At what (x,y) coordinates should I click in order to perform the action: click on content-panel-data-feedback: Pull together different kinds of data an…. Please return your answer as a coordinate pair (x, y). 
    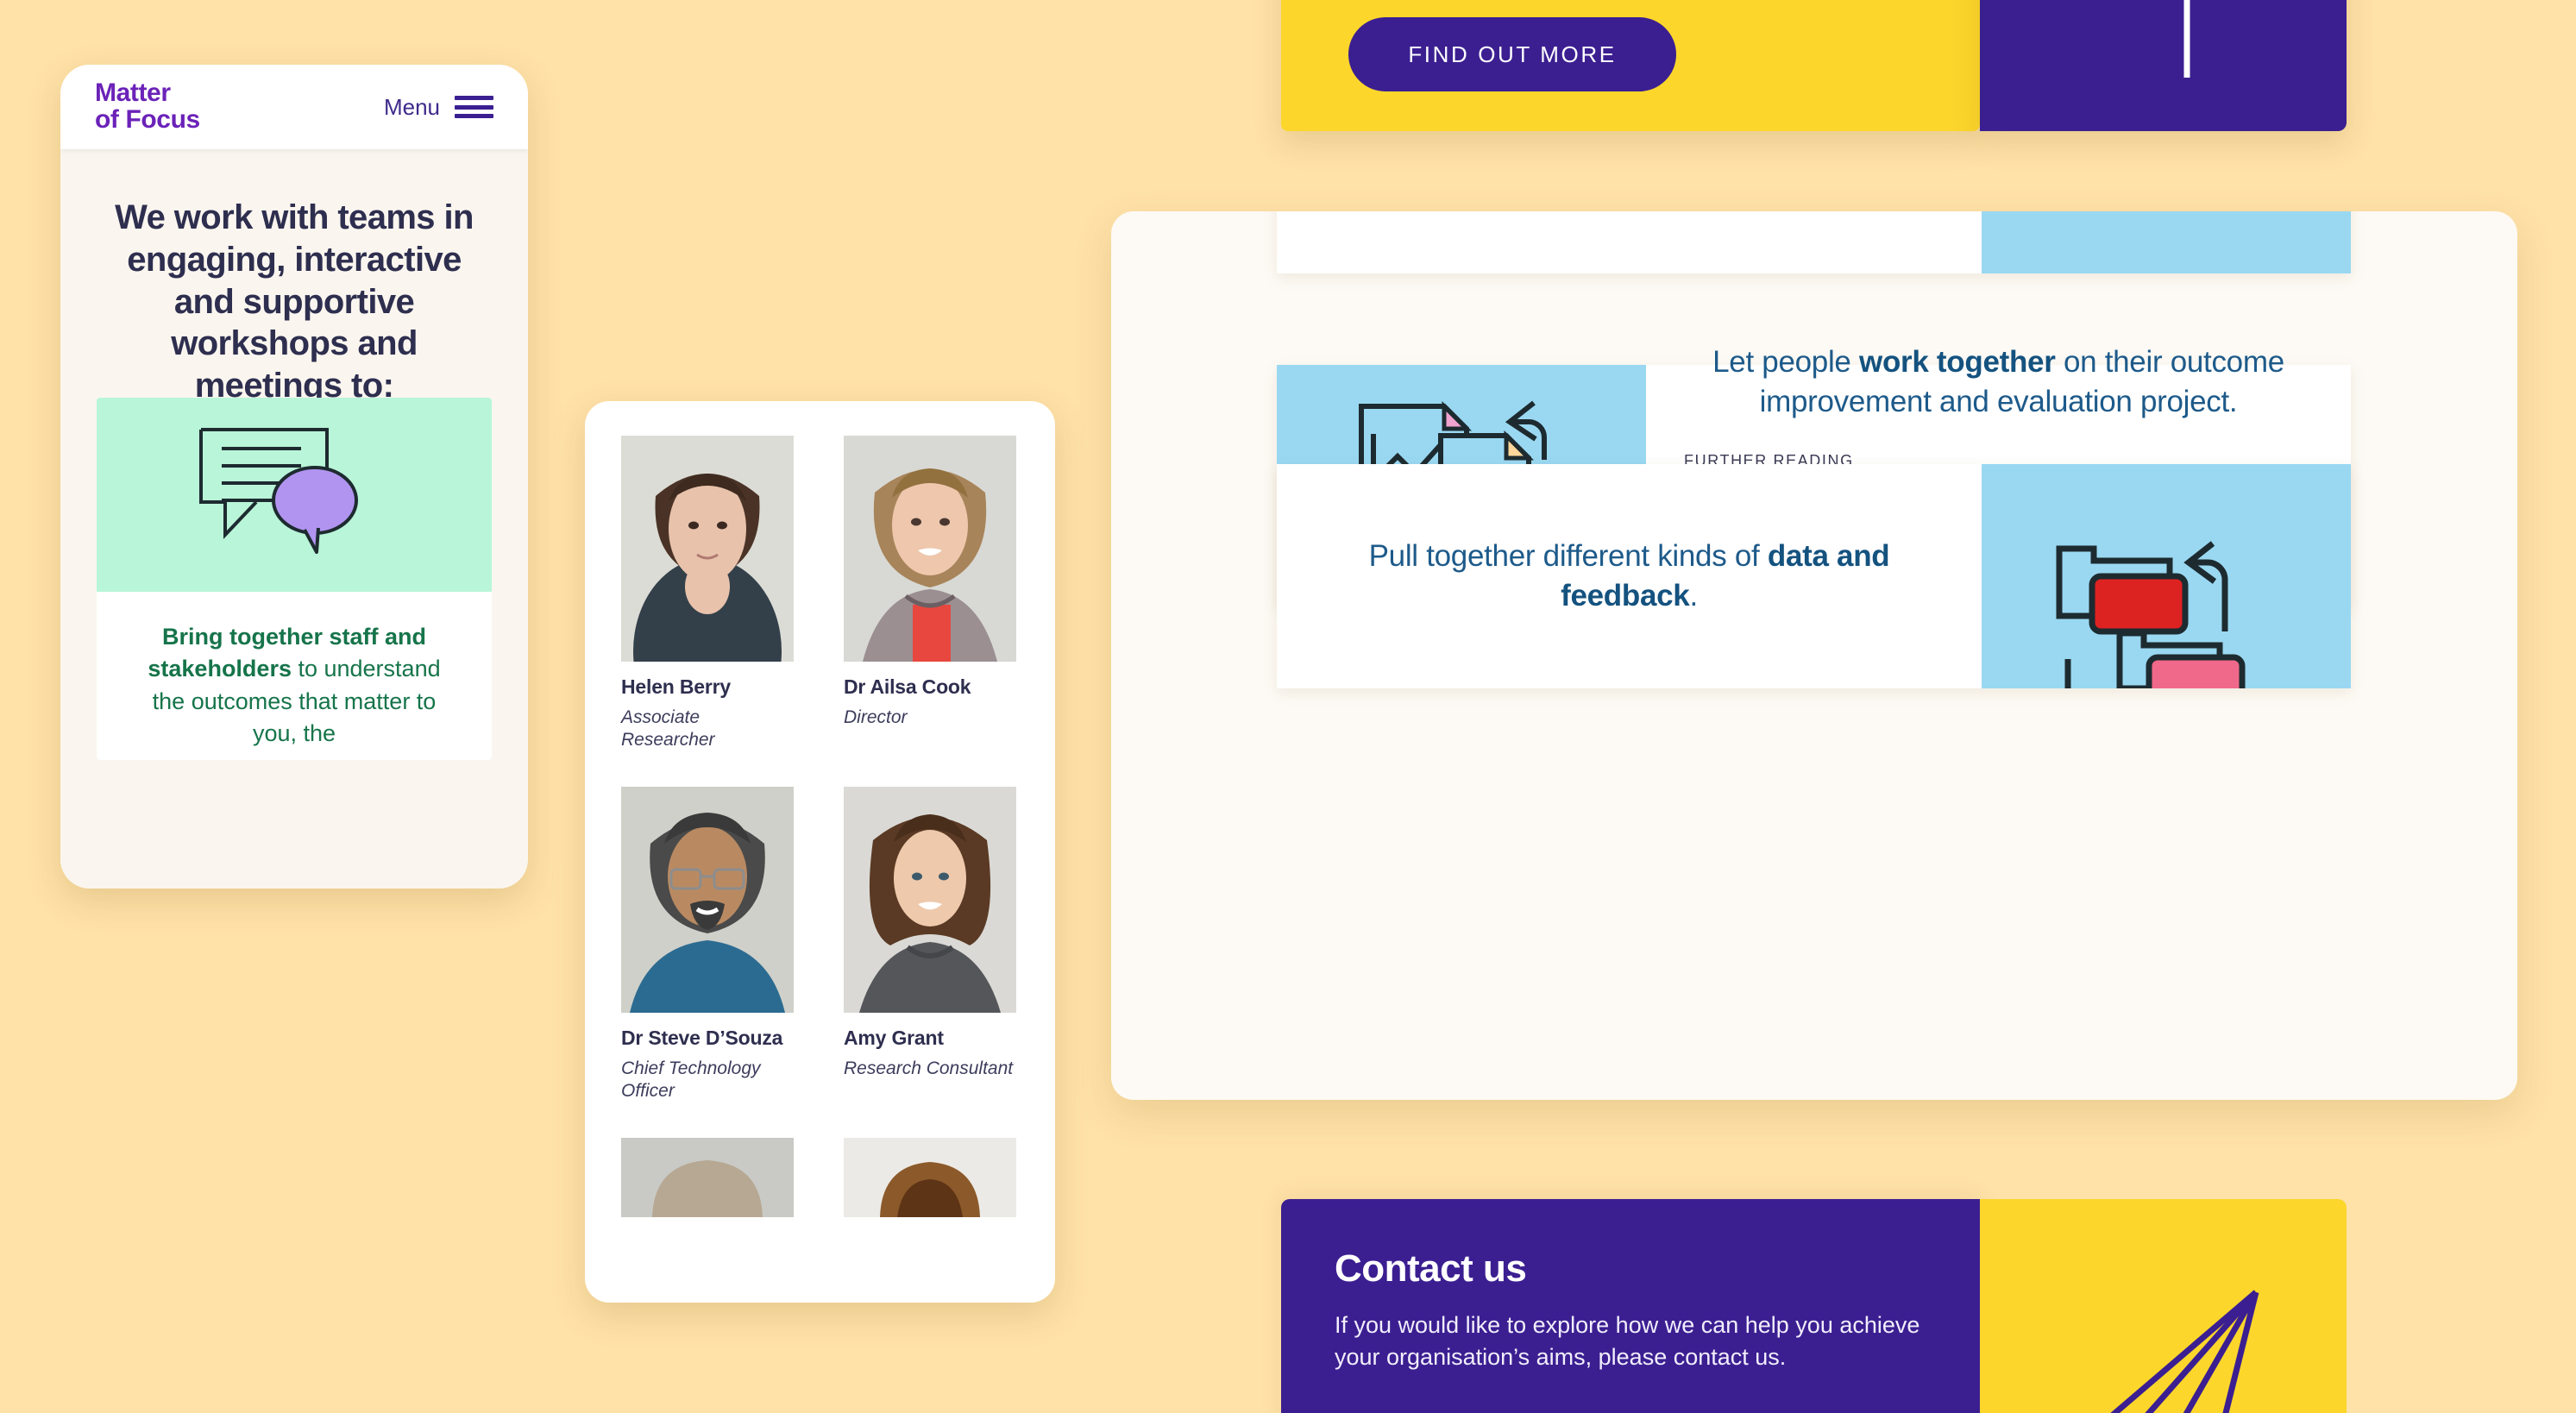
    Looking at the image, I should click on (1814, 576).